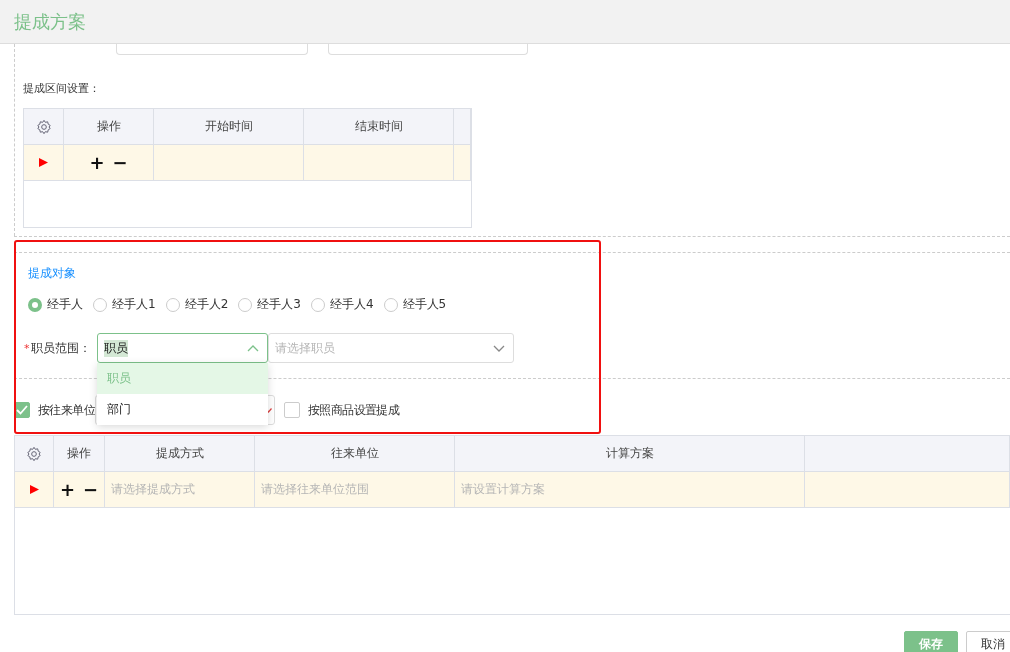  Describe the element at coordinates (50, 21) in the screenshot. I see `dialog-title: 提成方案` at that location.